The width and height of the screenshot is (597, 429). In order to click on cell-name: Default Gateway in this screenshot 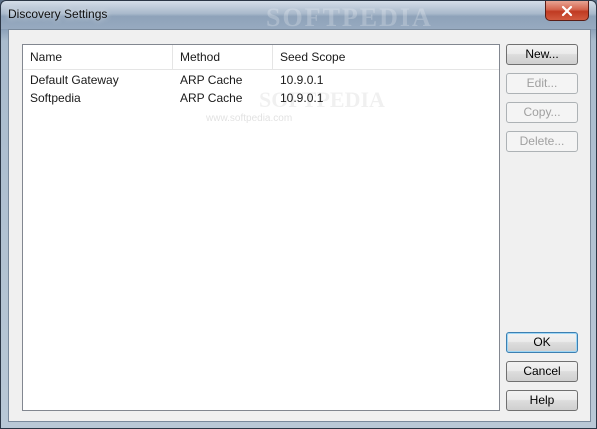, I will do `click(74, 80)`.